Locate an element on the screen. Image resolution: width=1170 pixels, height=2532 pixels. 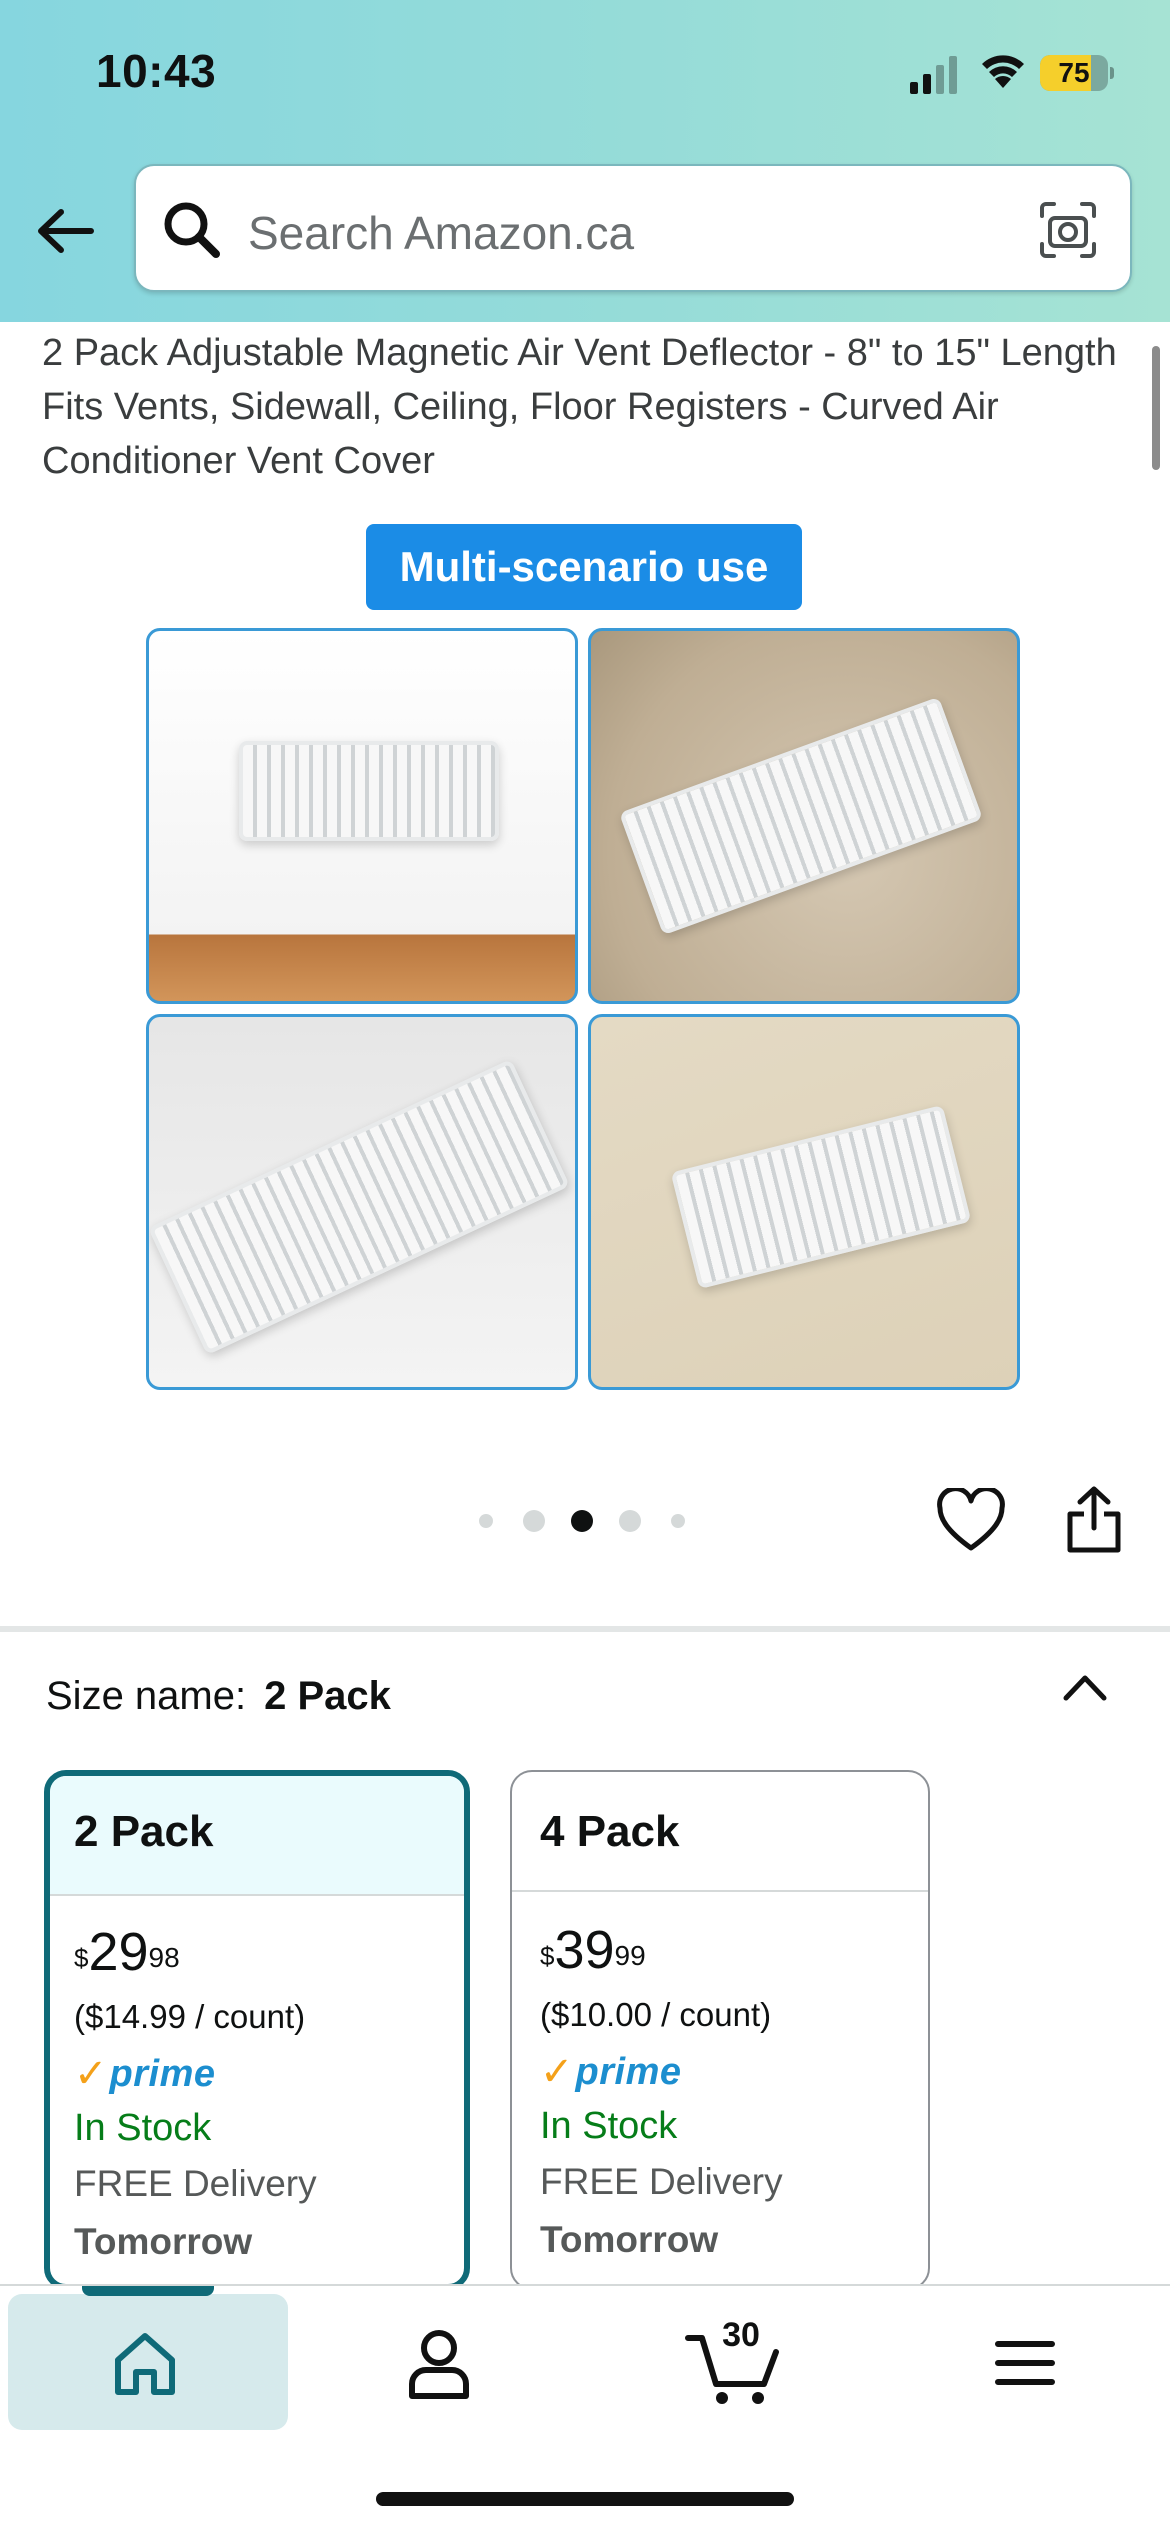
option-per-count: ($14.99 / count) is located at coordinates (190, 2016).